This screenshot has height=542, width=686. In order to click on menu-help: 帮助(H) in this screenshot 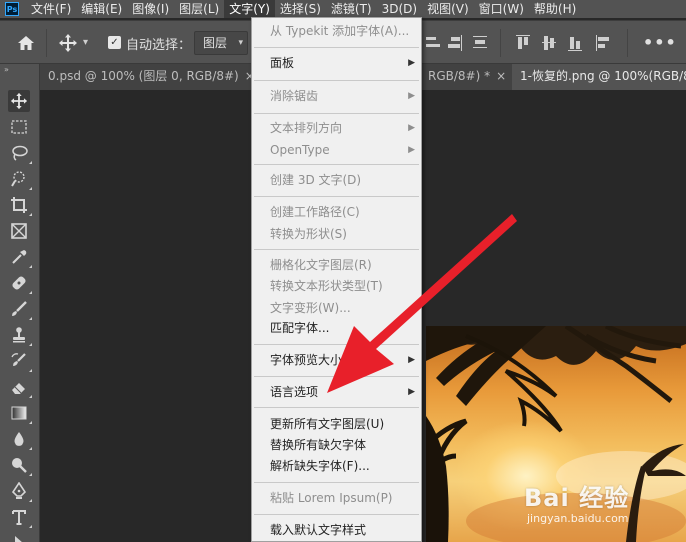, I will do `click(555, 9)`.